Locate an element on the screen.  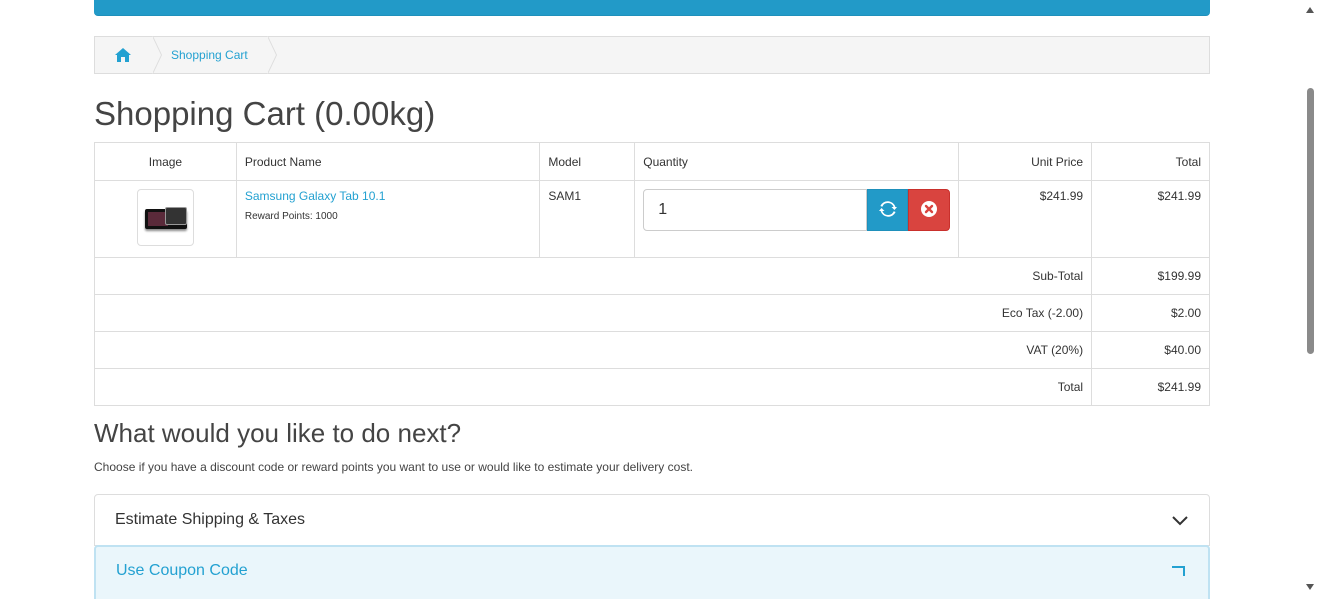
scroll-down-arrow-icon is located at coordinates (1310, 587).